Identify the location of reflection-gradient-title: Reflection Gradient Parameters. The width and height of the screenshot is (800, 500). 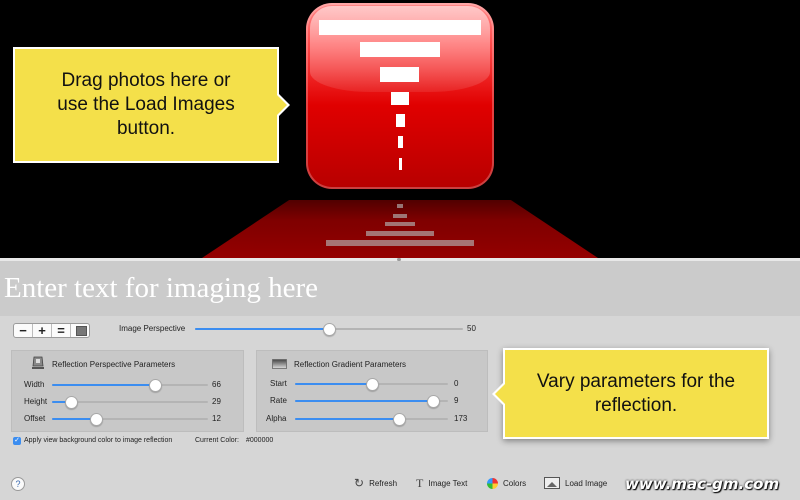
(350, 364).